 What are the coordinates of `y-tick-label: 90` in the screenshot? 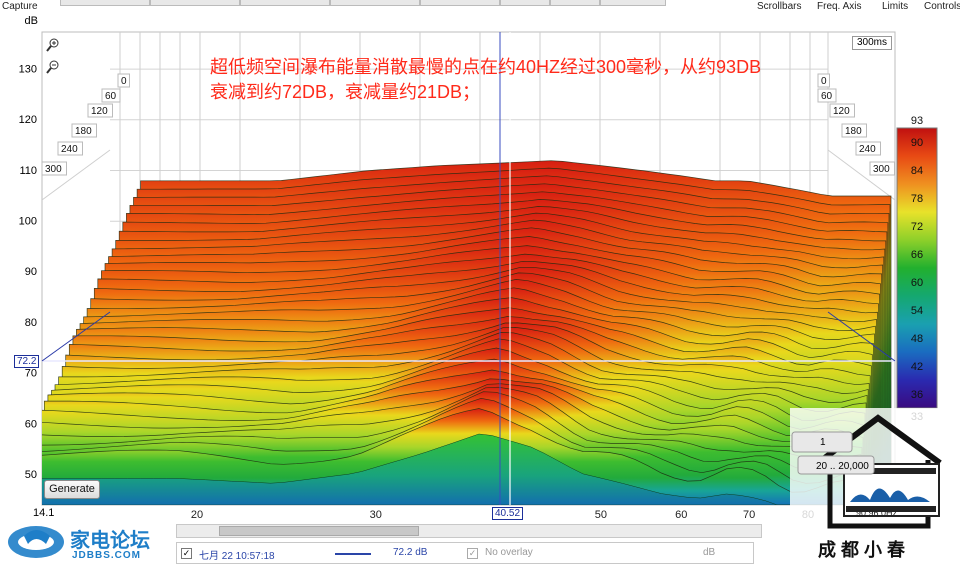 It's located at (31, 272).